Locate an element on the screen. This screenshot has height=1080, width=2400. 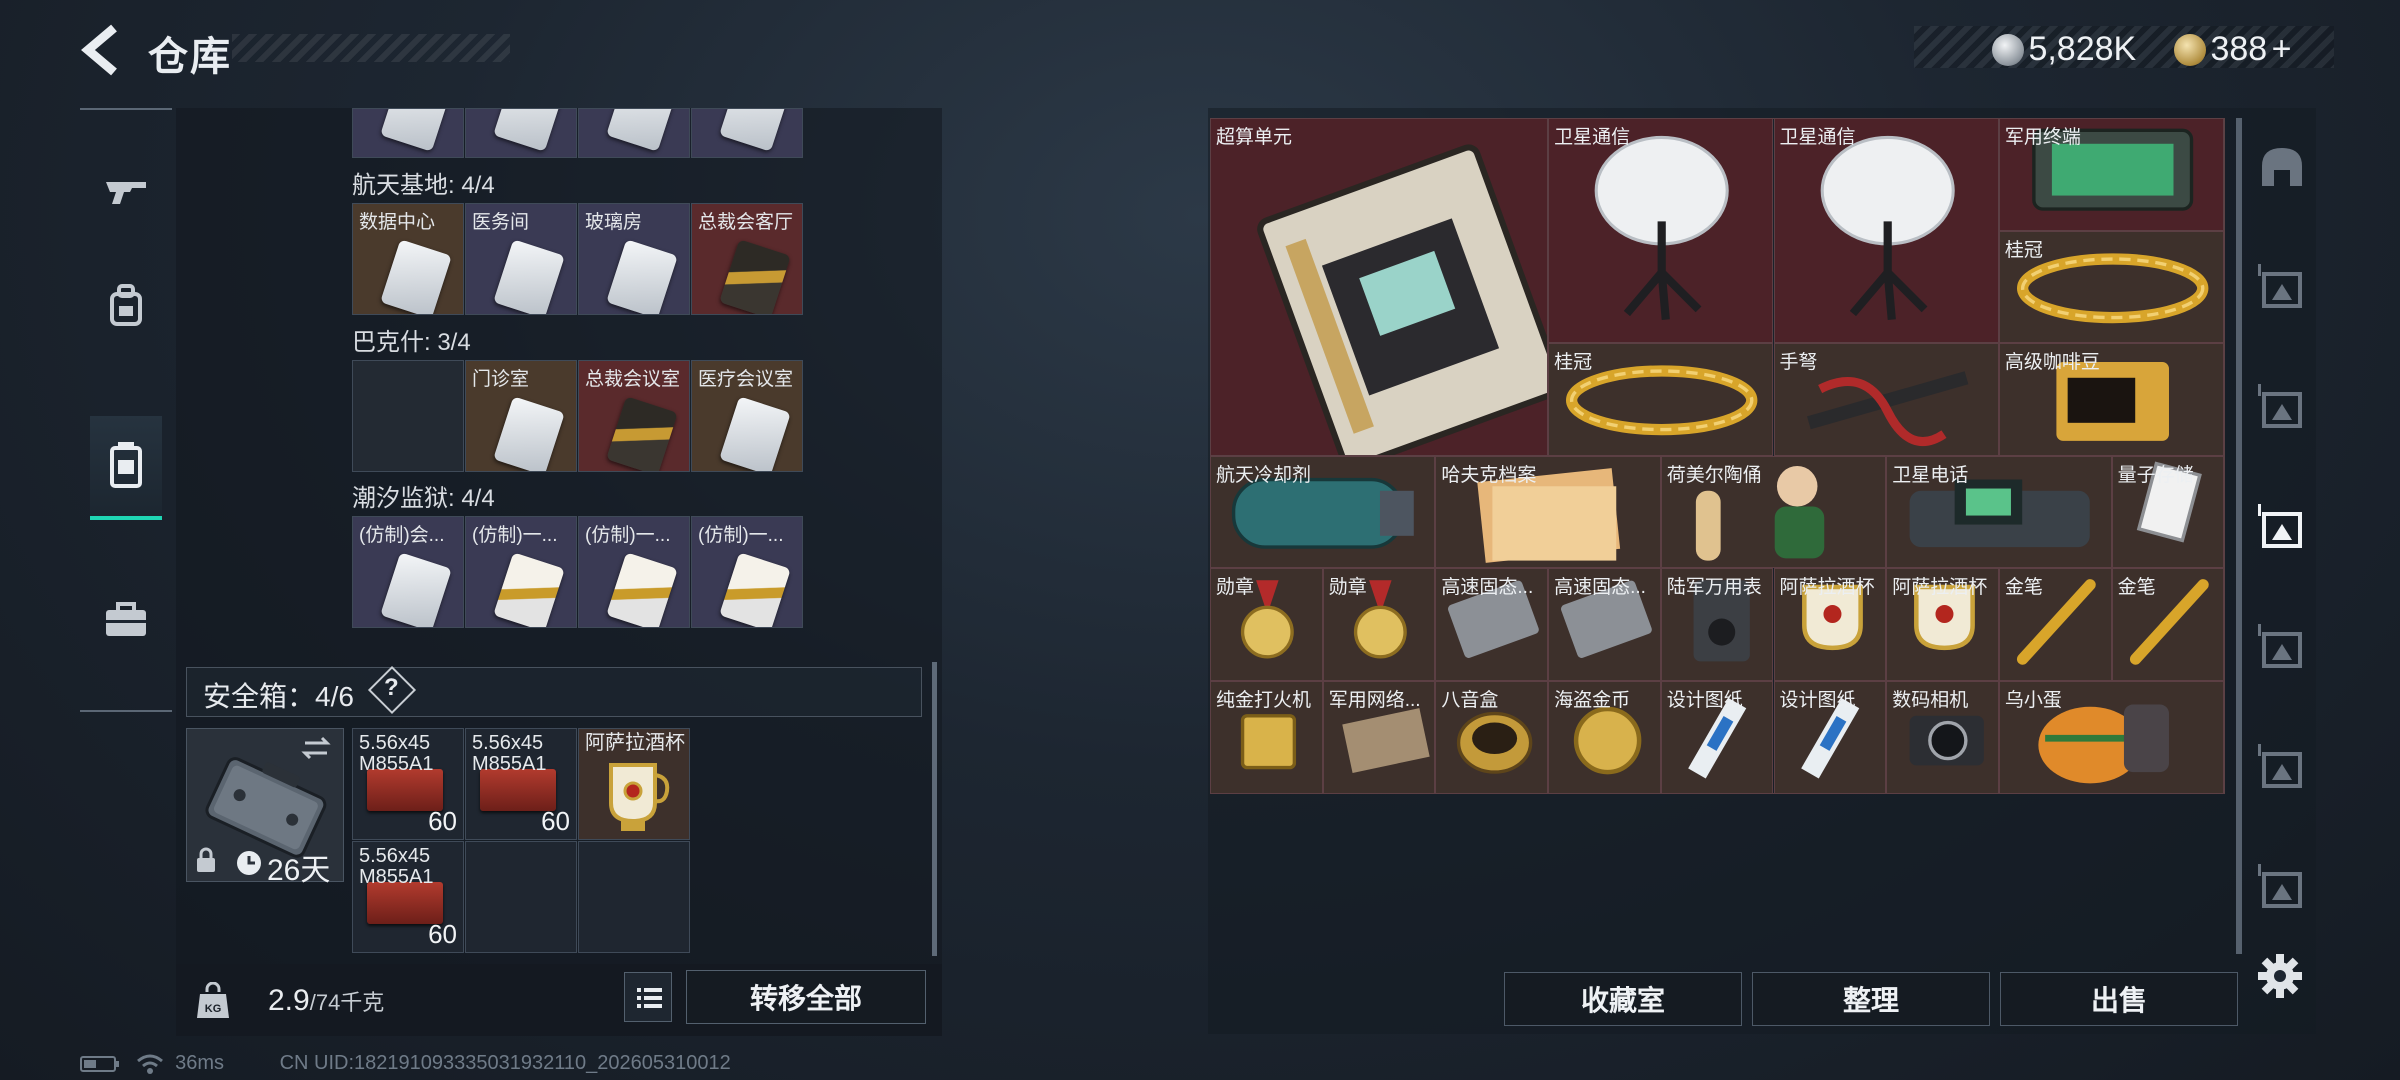
stash-item: 荷美尔陶俑 is located at coordinates (1773, 512).